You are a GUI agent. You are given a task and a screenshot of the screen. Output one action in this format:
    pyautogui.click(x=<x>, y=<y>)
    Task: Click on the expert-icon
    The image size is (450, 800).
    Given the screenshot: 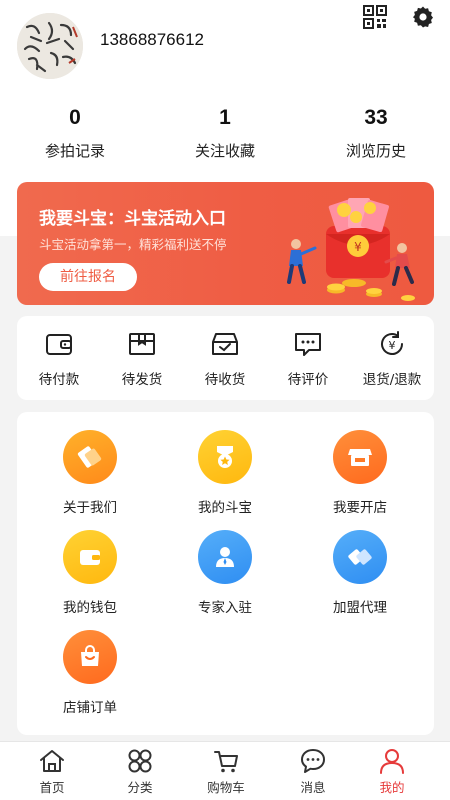 What is the action you would take?
    pyautogui.click(x=225, y=557)
    